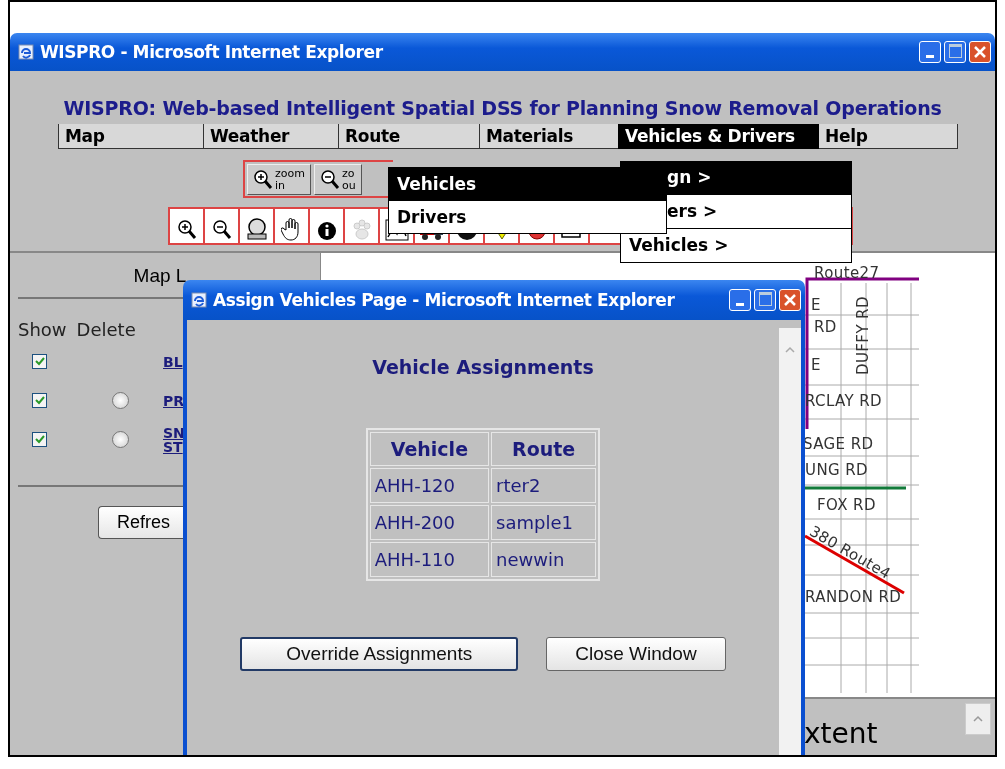 The width and height of the screenshot is (1005, 769). What do you see at coordinates (270, 136) in the screenshot?
I see `menu-item: Weather` at bounding box center [270, 136].